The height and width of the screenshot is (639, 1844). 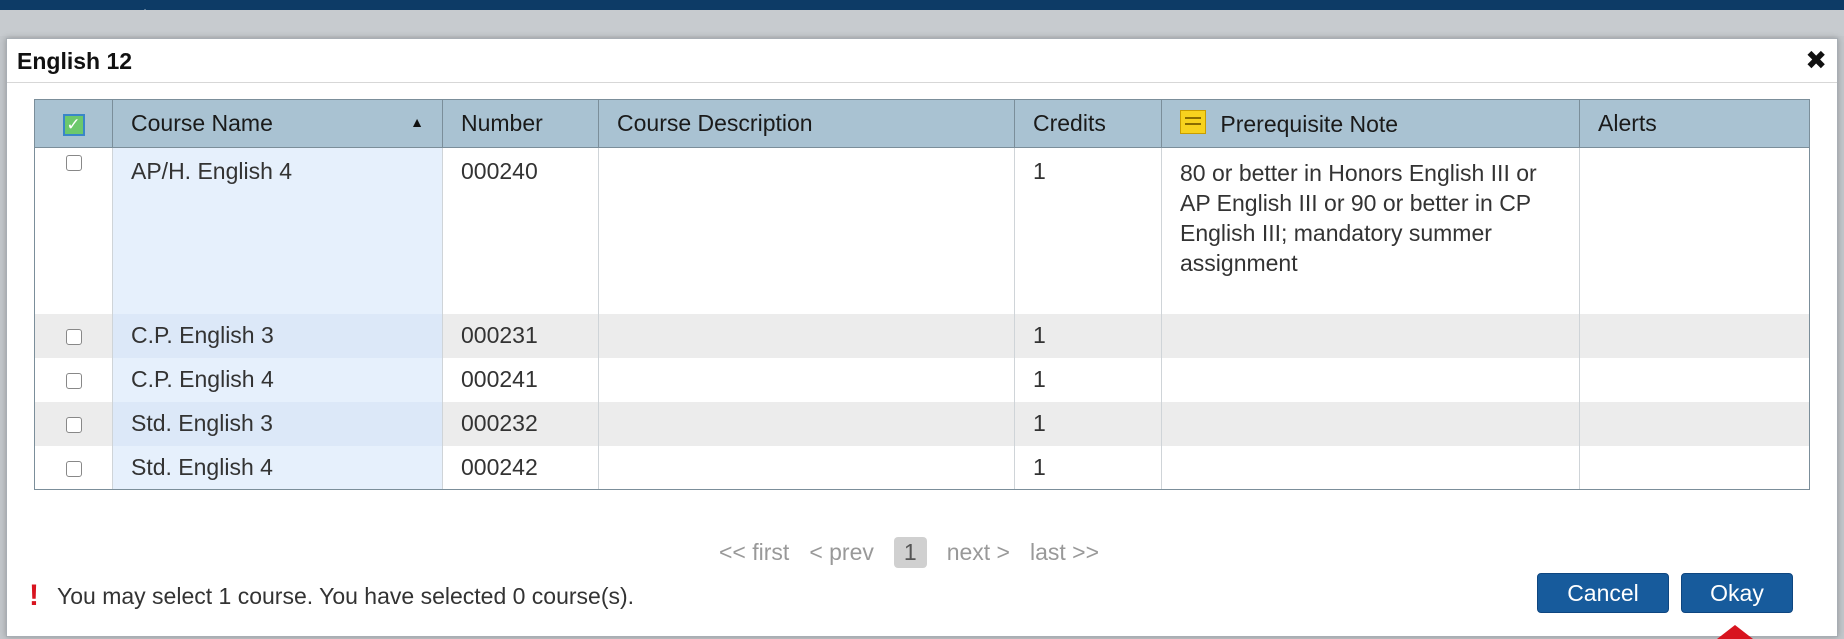 I want to click on column-header-course-name: Course Name ▲, so click(x=277, y=123).